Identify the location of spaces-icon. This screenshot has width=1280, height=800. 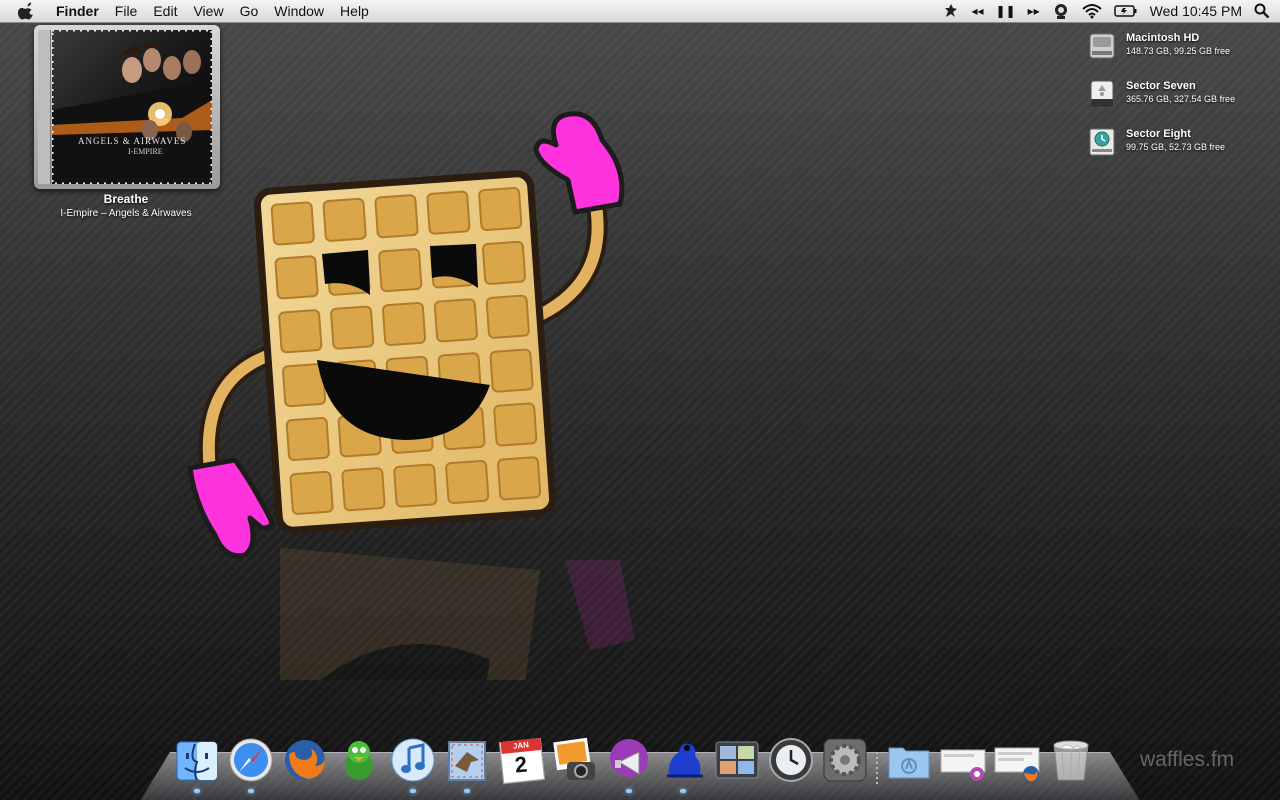
(737, 760).